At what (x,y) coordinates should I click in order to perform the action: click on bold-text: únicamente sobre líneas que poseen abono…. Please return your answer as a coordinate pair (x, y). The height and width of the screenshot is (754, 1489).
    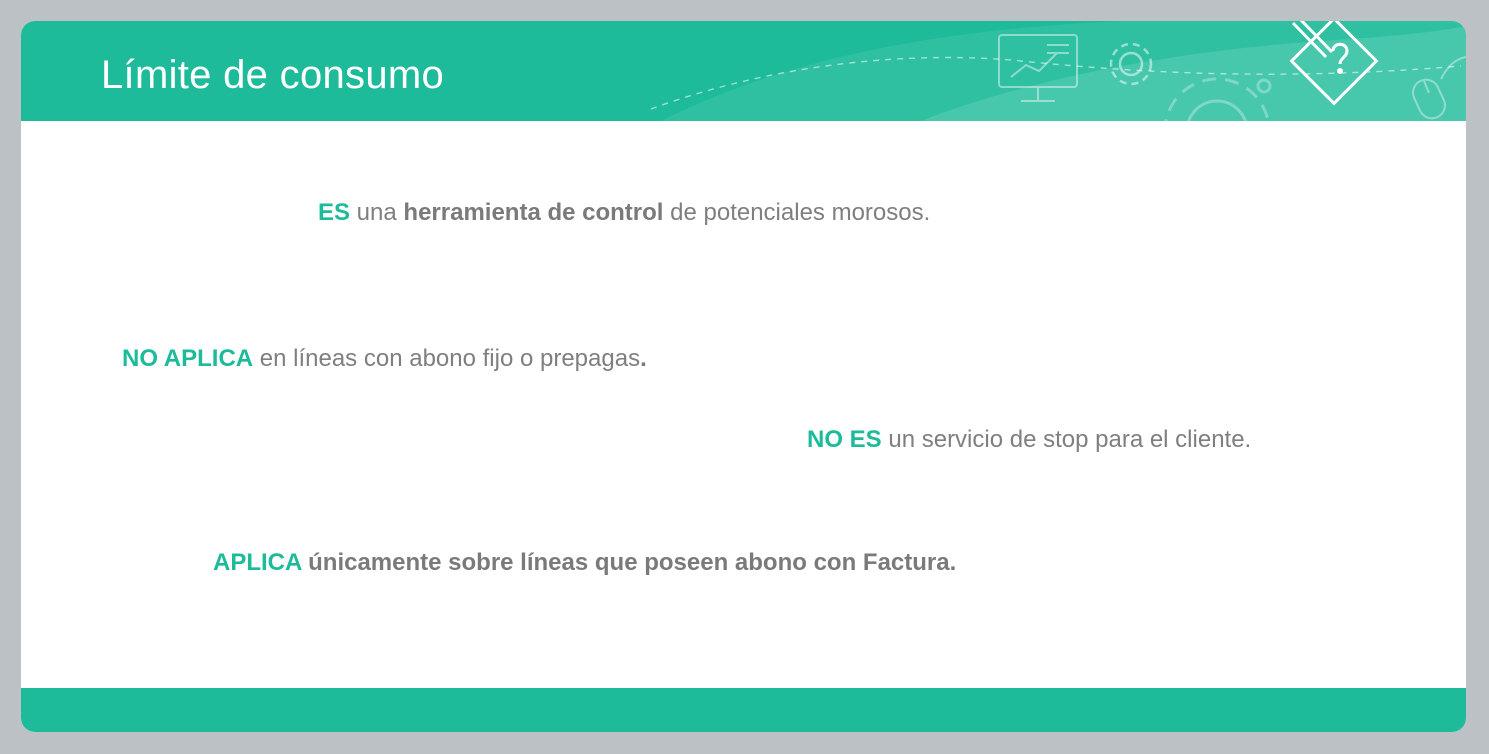
    Looking at the image, I should click on (629, 562).